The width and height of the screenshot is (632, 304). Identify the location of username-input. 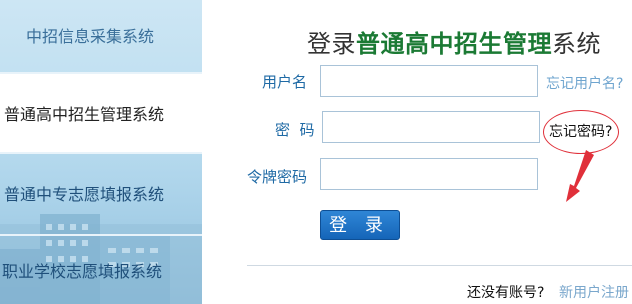
(429, 81).